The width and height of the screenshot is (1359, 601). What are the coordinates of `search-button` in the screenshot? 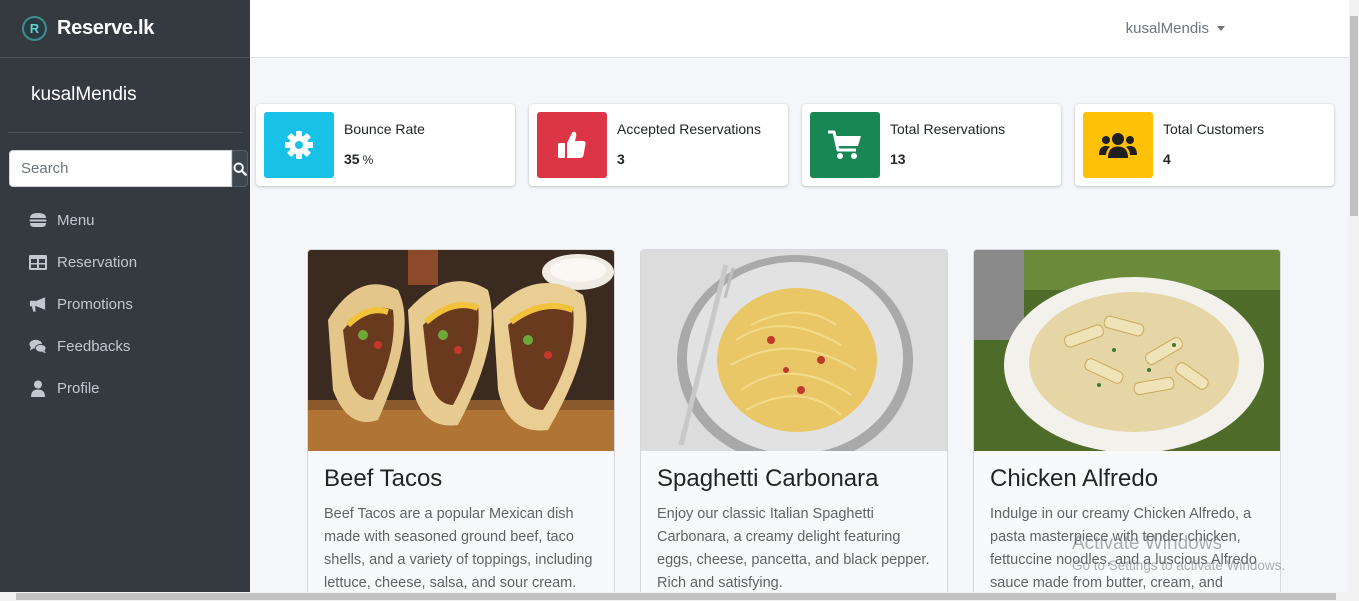 It's located at (240, 168).